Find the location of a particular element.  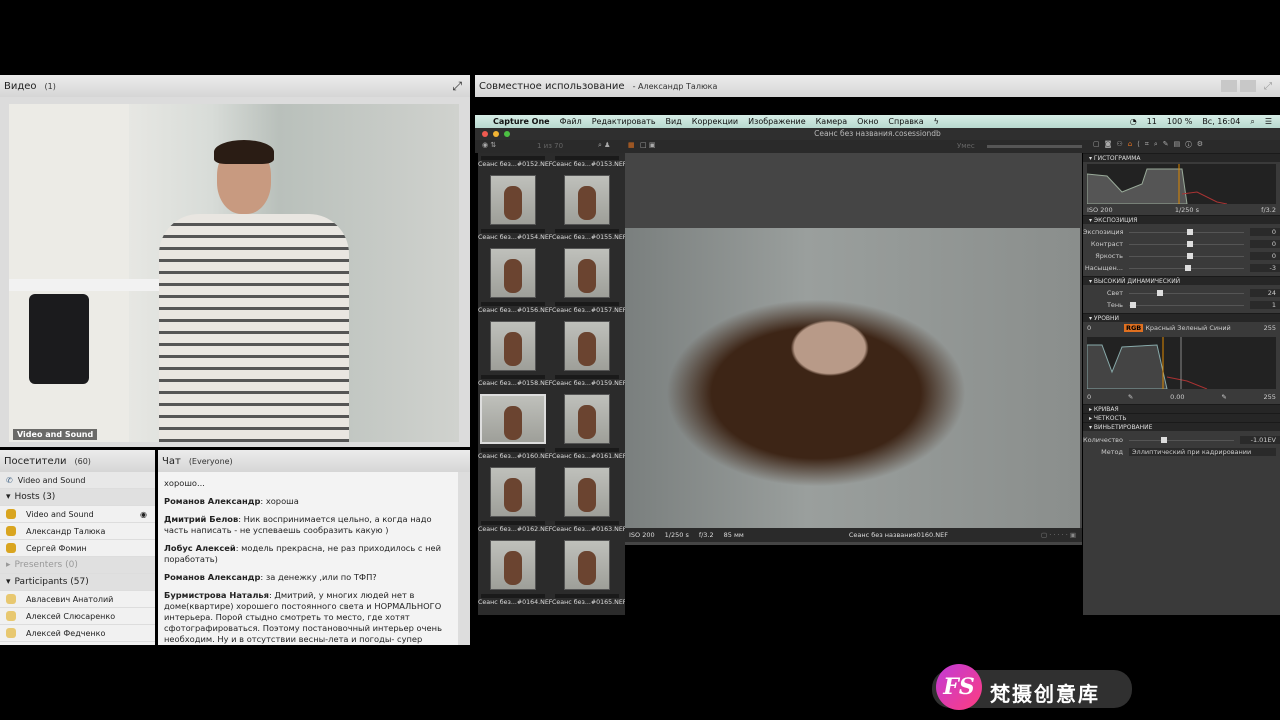

levels-histogram is located at coordinates (1181, 363).